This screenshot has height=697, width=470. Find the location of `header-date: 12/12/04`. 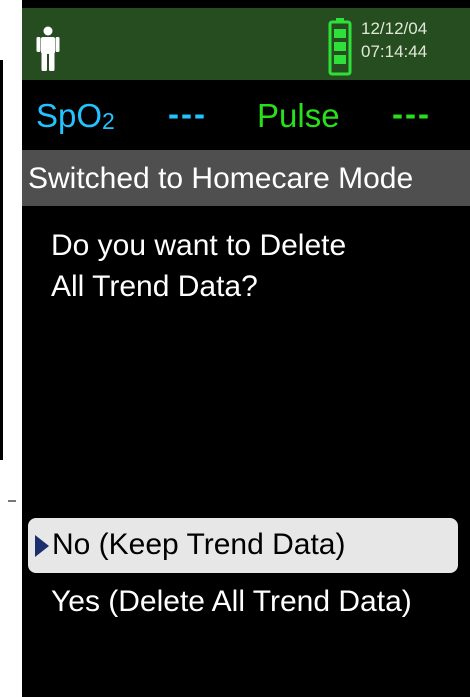

header-date: 12/12/04 is located at coordinates (394, 28).